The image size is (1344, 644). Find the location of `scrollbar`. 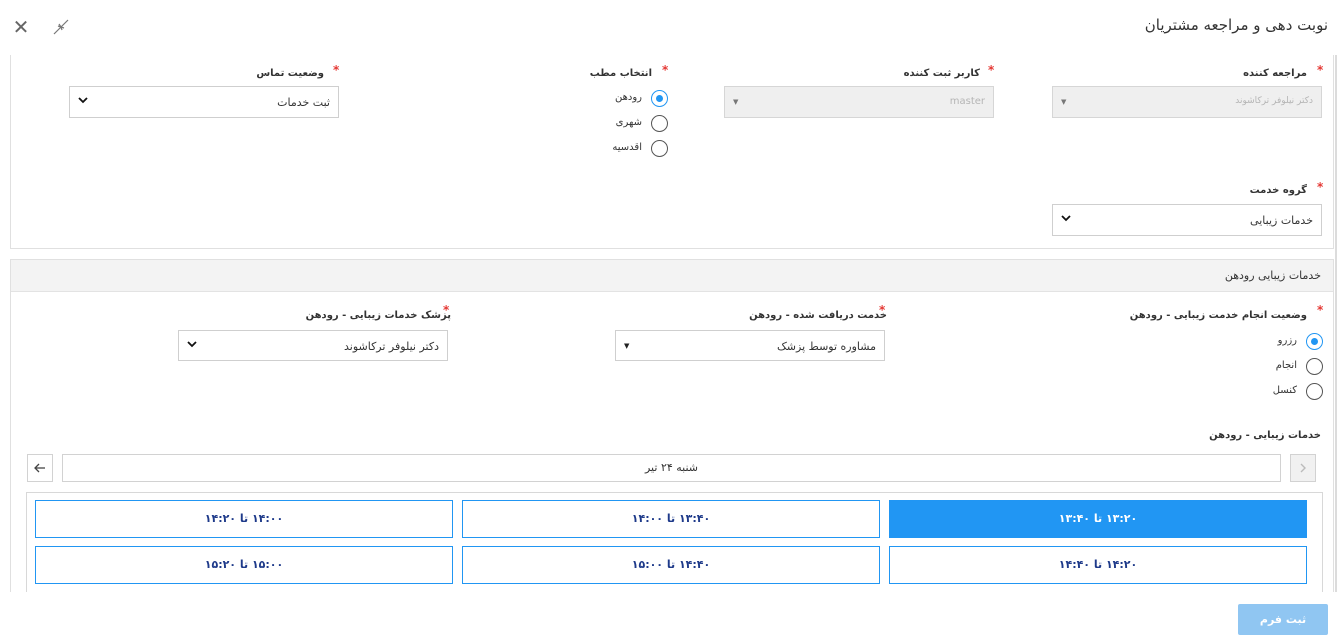

scrollbar is located at coordinates (1336, 323).